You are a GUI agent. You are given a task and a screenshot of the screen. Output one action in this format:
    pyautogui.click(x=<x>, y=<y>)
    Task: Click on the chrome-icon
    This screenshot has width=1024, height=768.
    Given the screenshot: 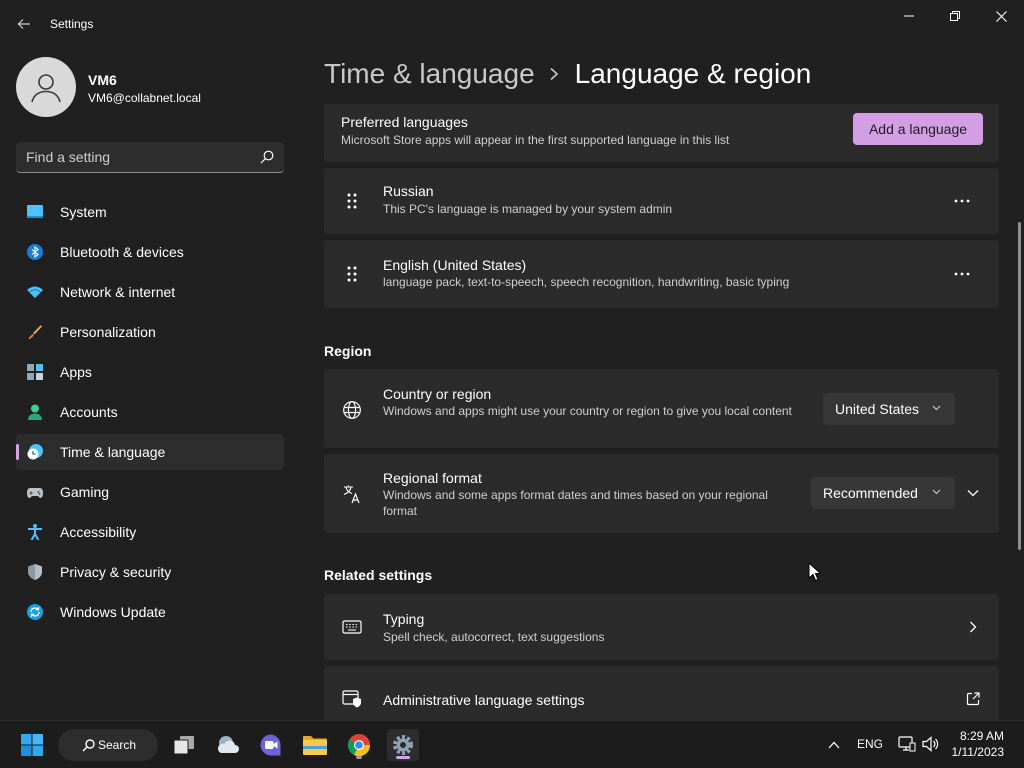 What is the action you would take?
    pyautogui.click(x=359, y=745)
    